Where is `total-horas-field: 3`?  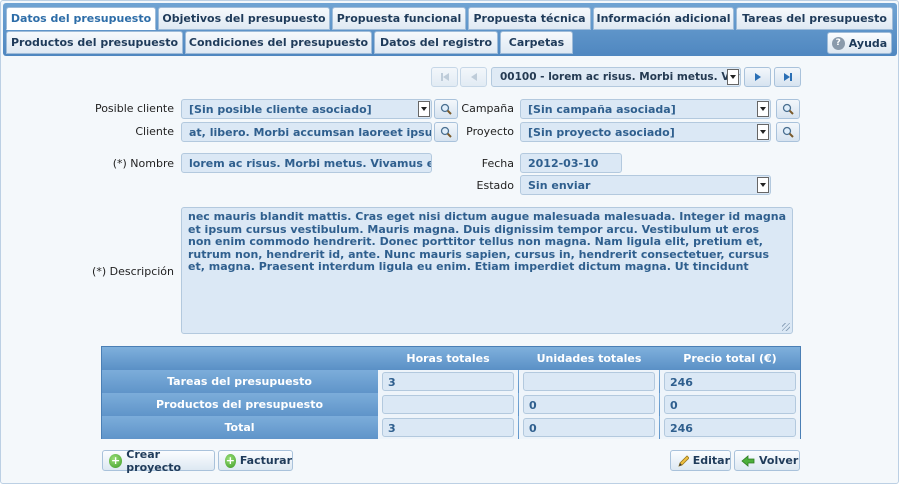
total-horas-field: 3 is located at coordinates (448, 427).